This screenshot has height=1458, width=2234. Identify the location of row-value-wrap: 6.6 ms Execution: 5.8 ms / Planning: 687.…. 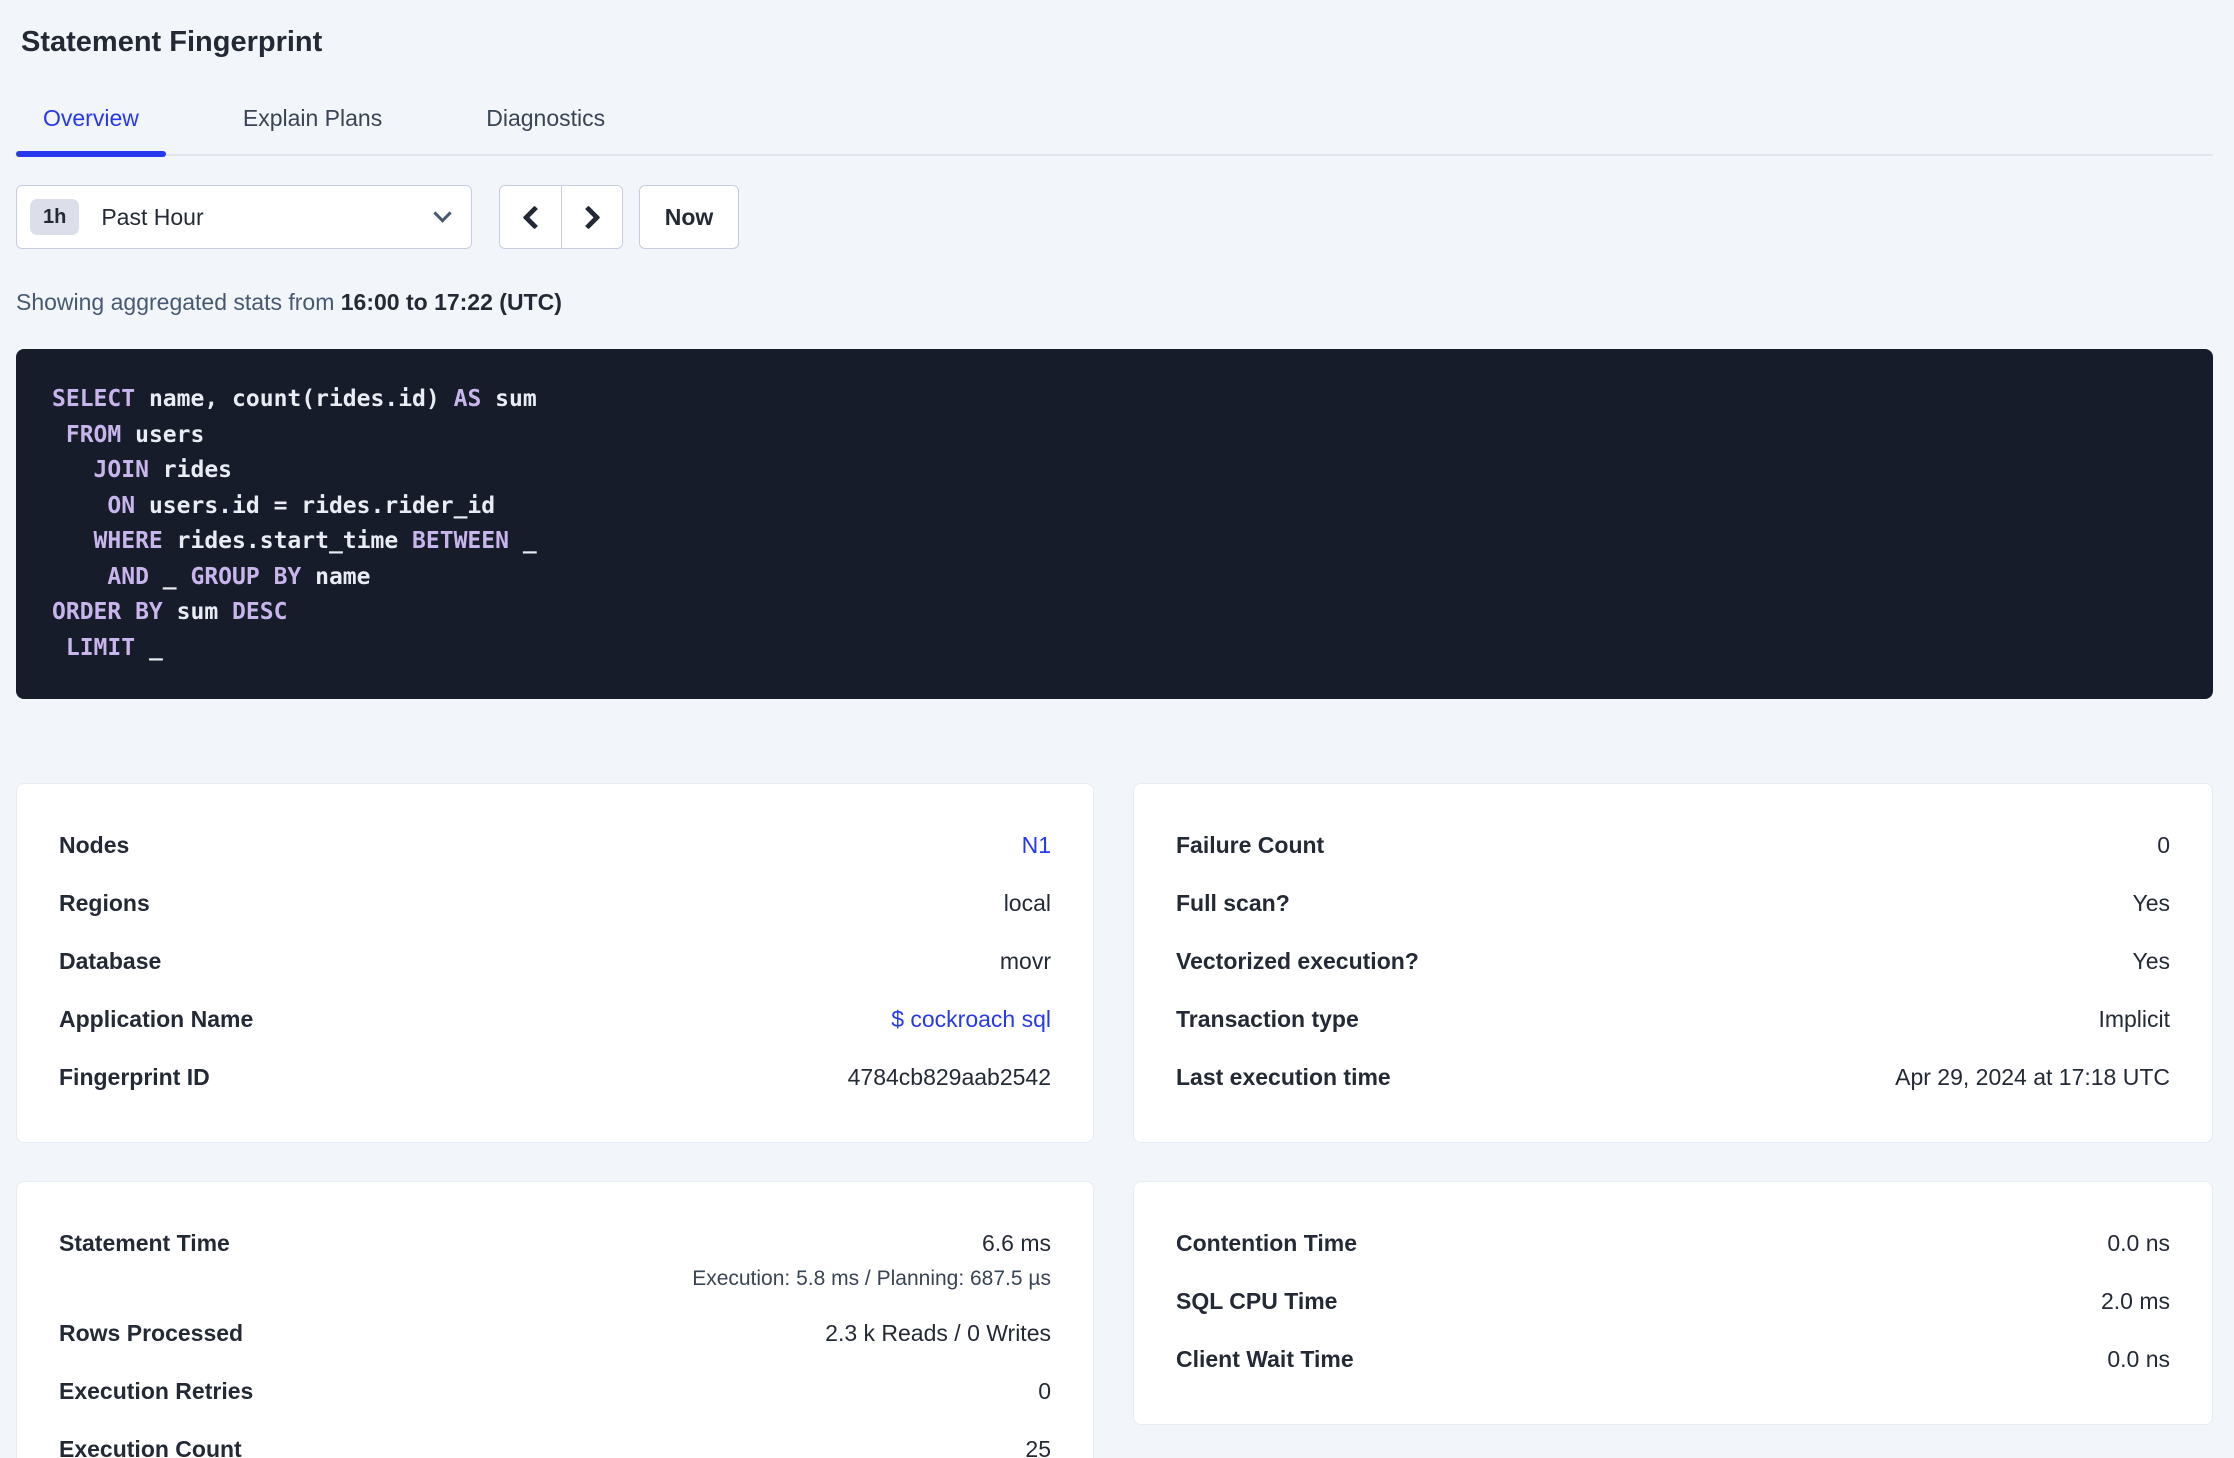
(871, 1261).